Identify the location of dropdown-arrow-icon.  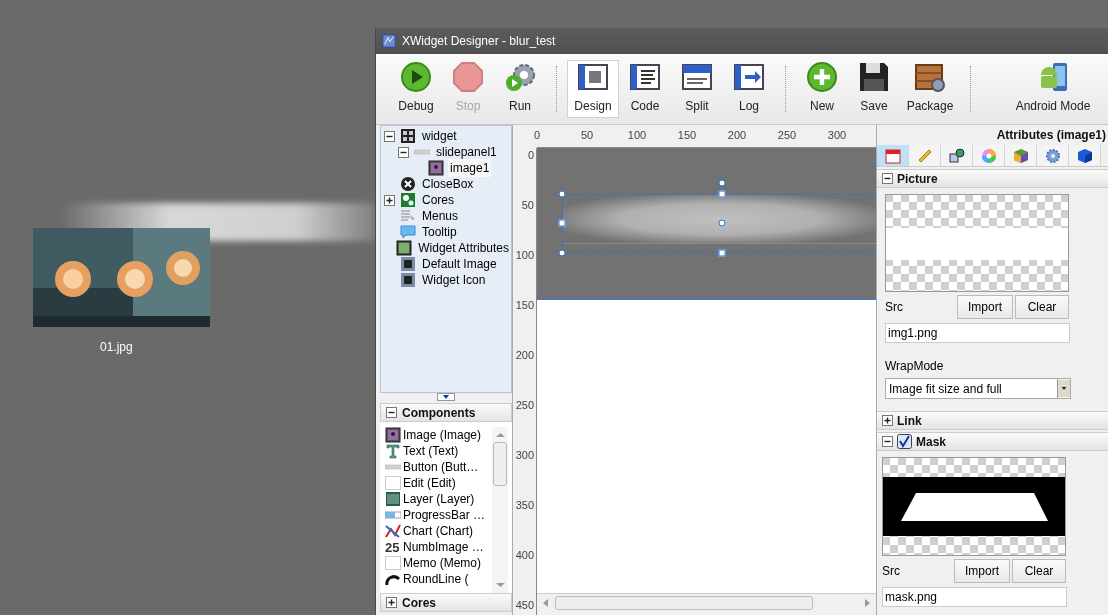
(1063, 388).